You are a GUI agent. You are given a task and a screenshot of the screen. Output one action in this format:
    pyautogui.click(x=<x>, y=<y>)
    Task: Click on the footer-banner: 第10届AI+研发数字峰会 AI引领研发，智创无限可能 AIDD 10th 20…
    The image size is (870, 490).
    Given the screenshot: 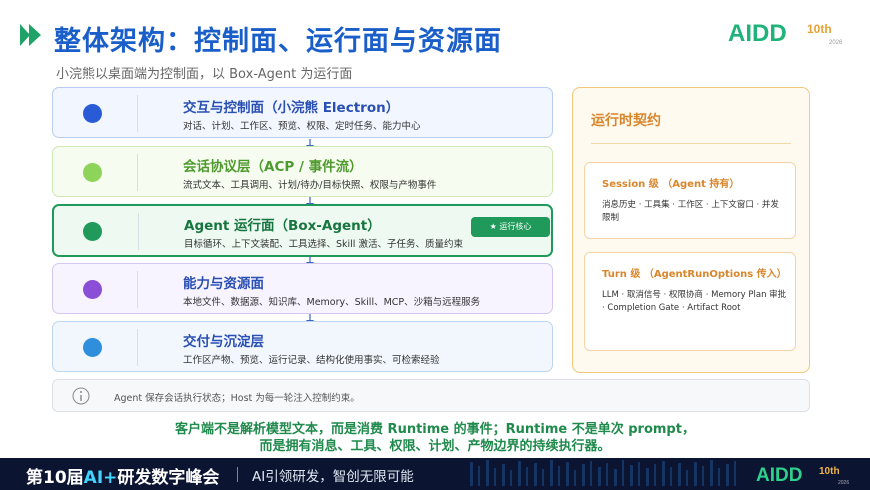 What is the action you would take?
    pyautogui.click(x=435, y=474)
    